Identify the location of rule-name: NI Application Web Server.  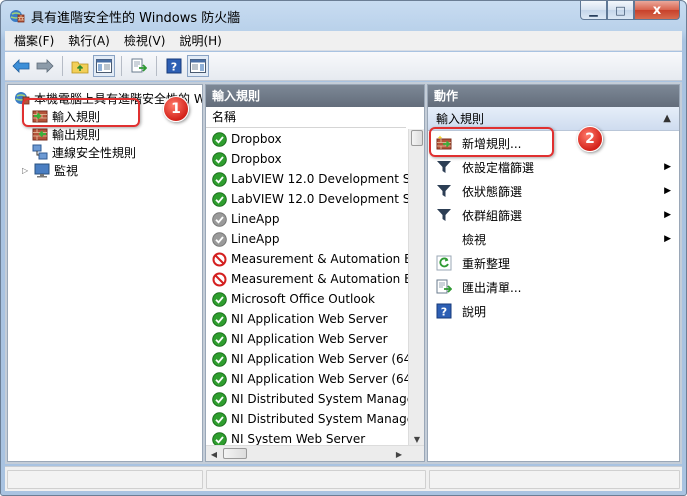
(309, 339).